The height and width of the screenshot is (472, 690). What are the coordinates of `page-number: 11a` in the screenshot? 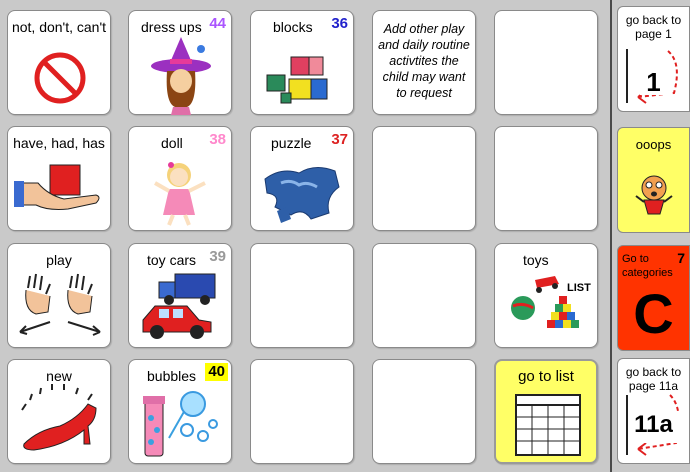 It's located at (653, 424).